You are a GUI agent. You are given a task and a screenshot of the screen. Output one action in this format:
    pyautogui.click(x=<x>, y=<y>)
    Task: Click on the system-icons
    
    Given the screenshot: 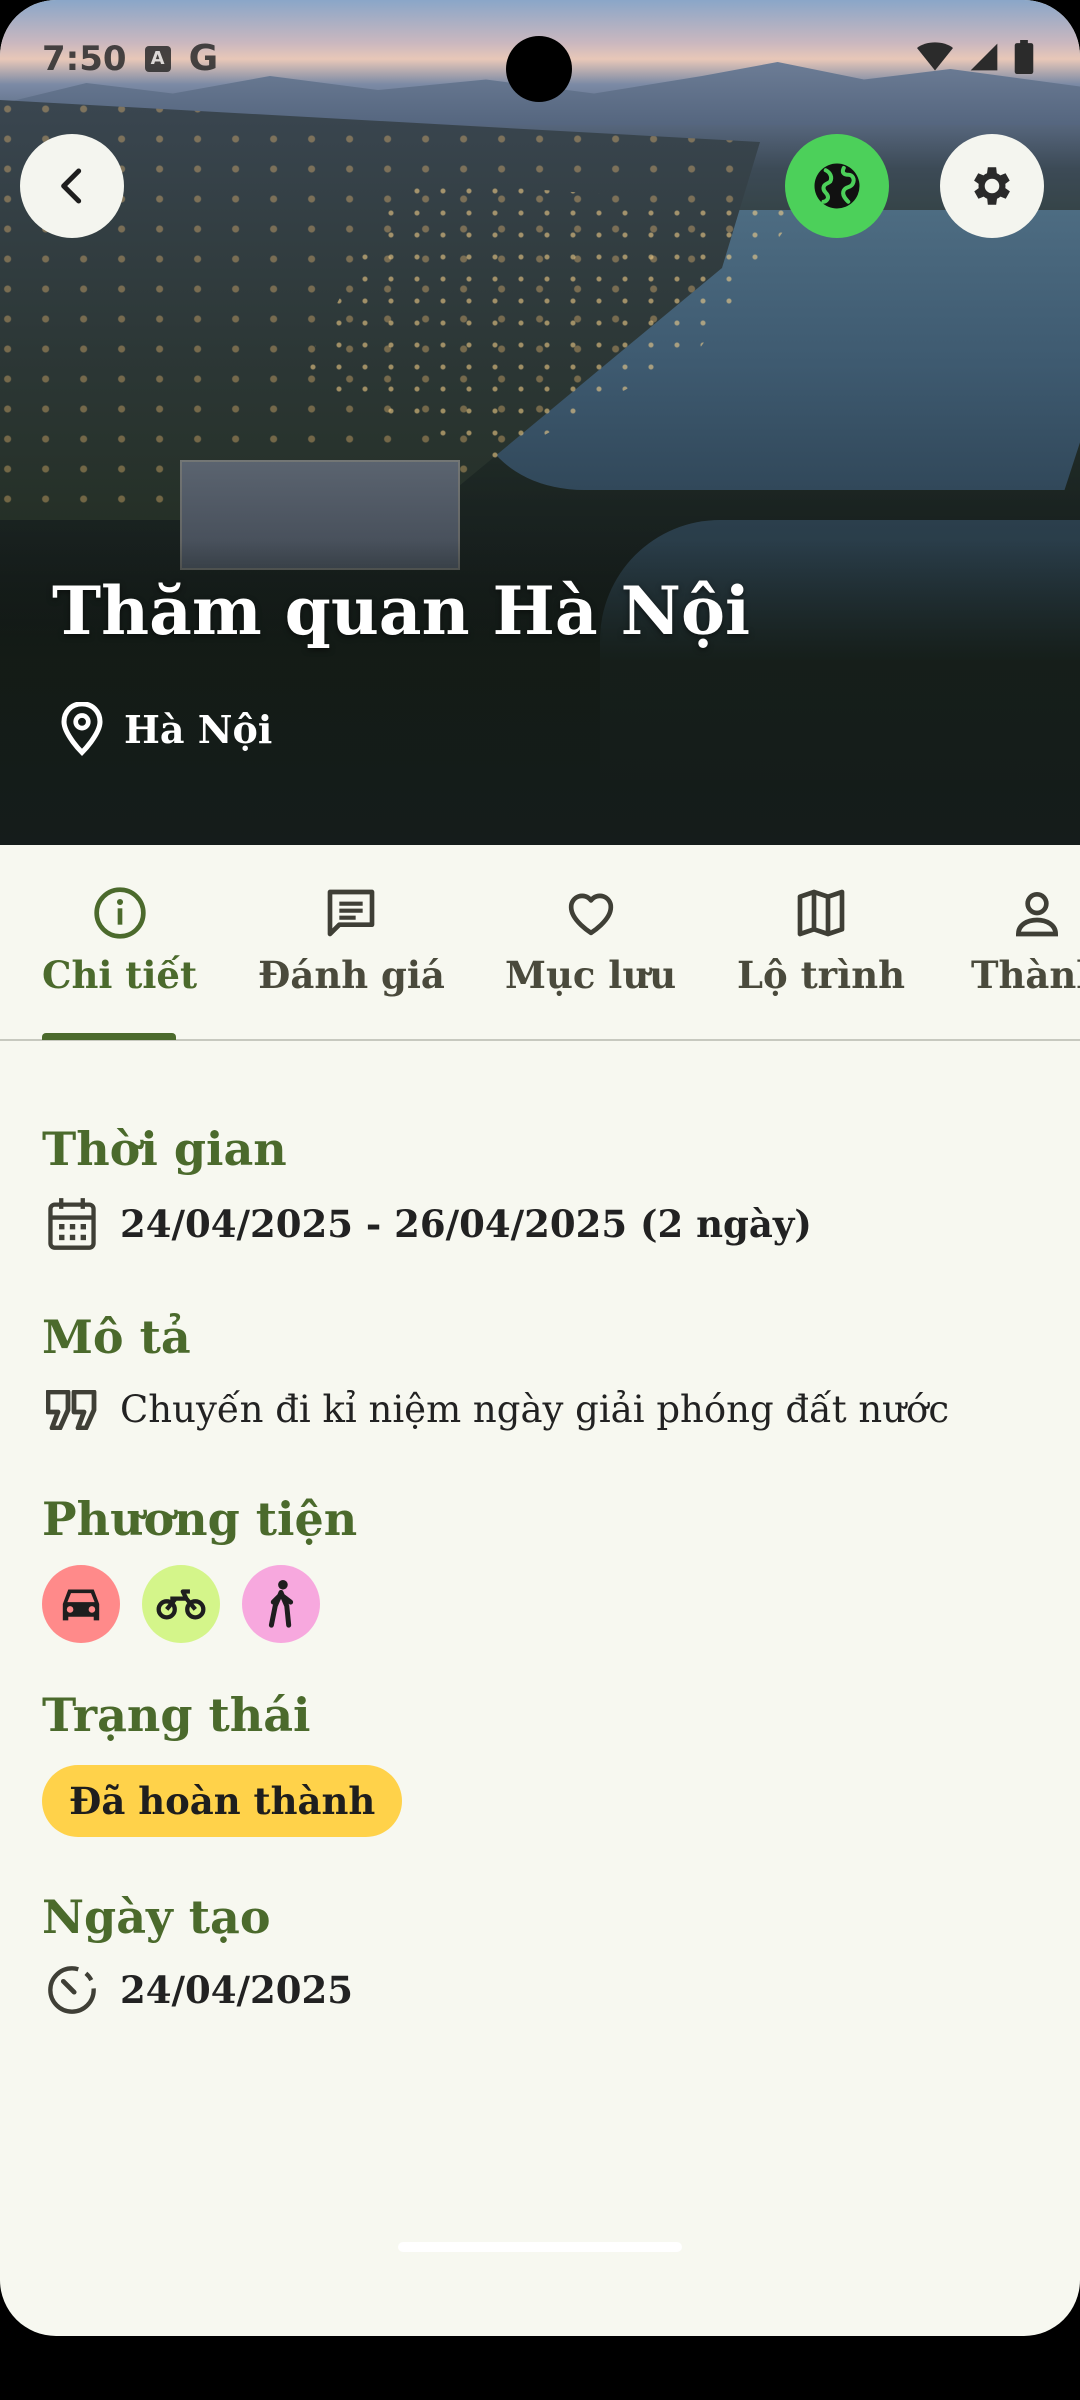 What is the action you would take?
    pyautogui.click(x=975, y=57)
    